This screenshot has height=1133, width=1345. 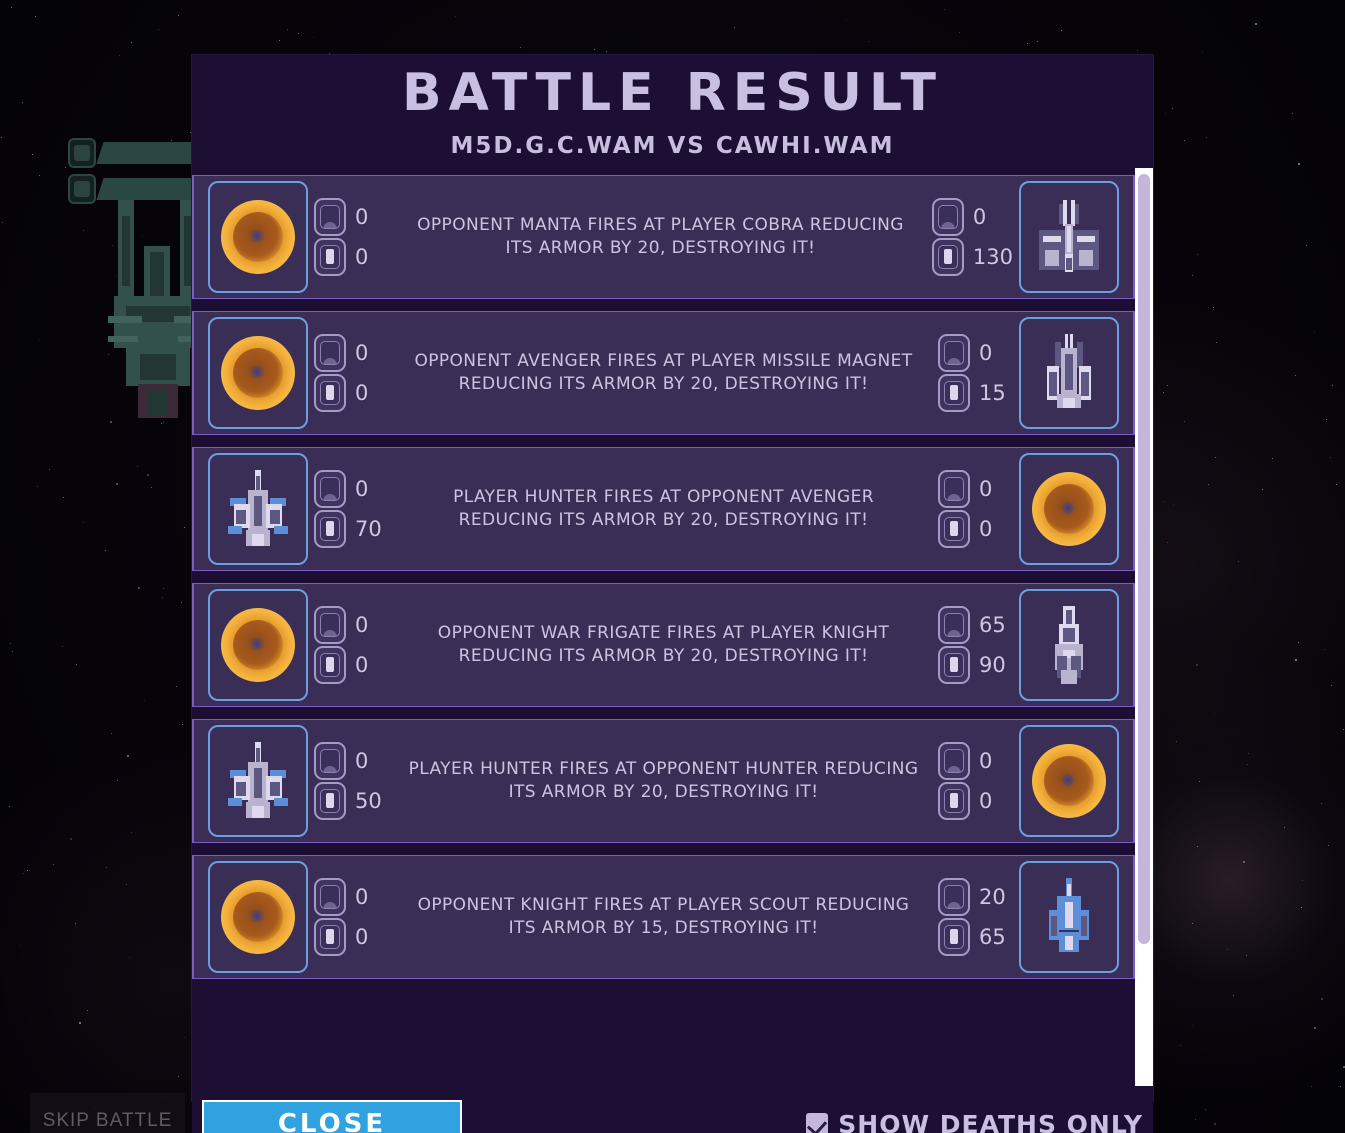 I want to click on stat-group-right: 20 65, so click(x=975, y=917).